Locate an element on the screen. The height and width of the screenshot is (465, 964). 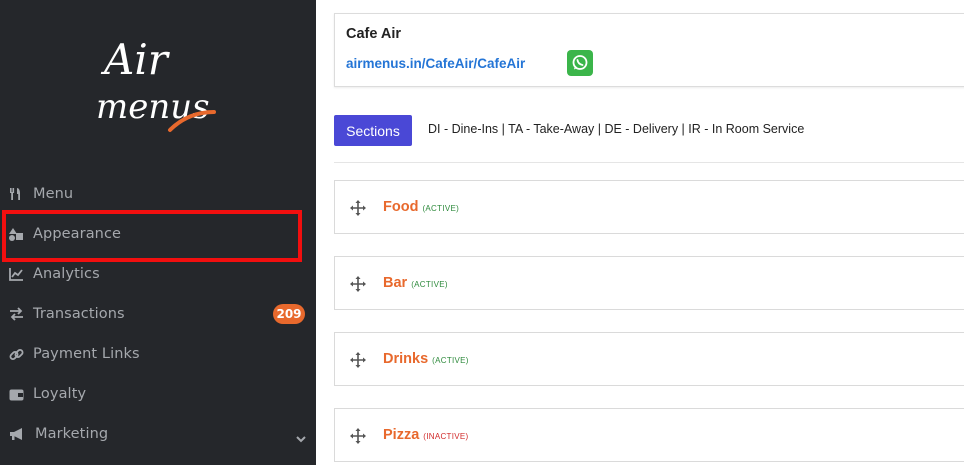
exchange-icon is located at coordinates (16, 314).